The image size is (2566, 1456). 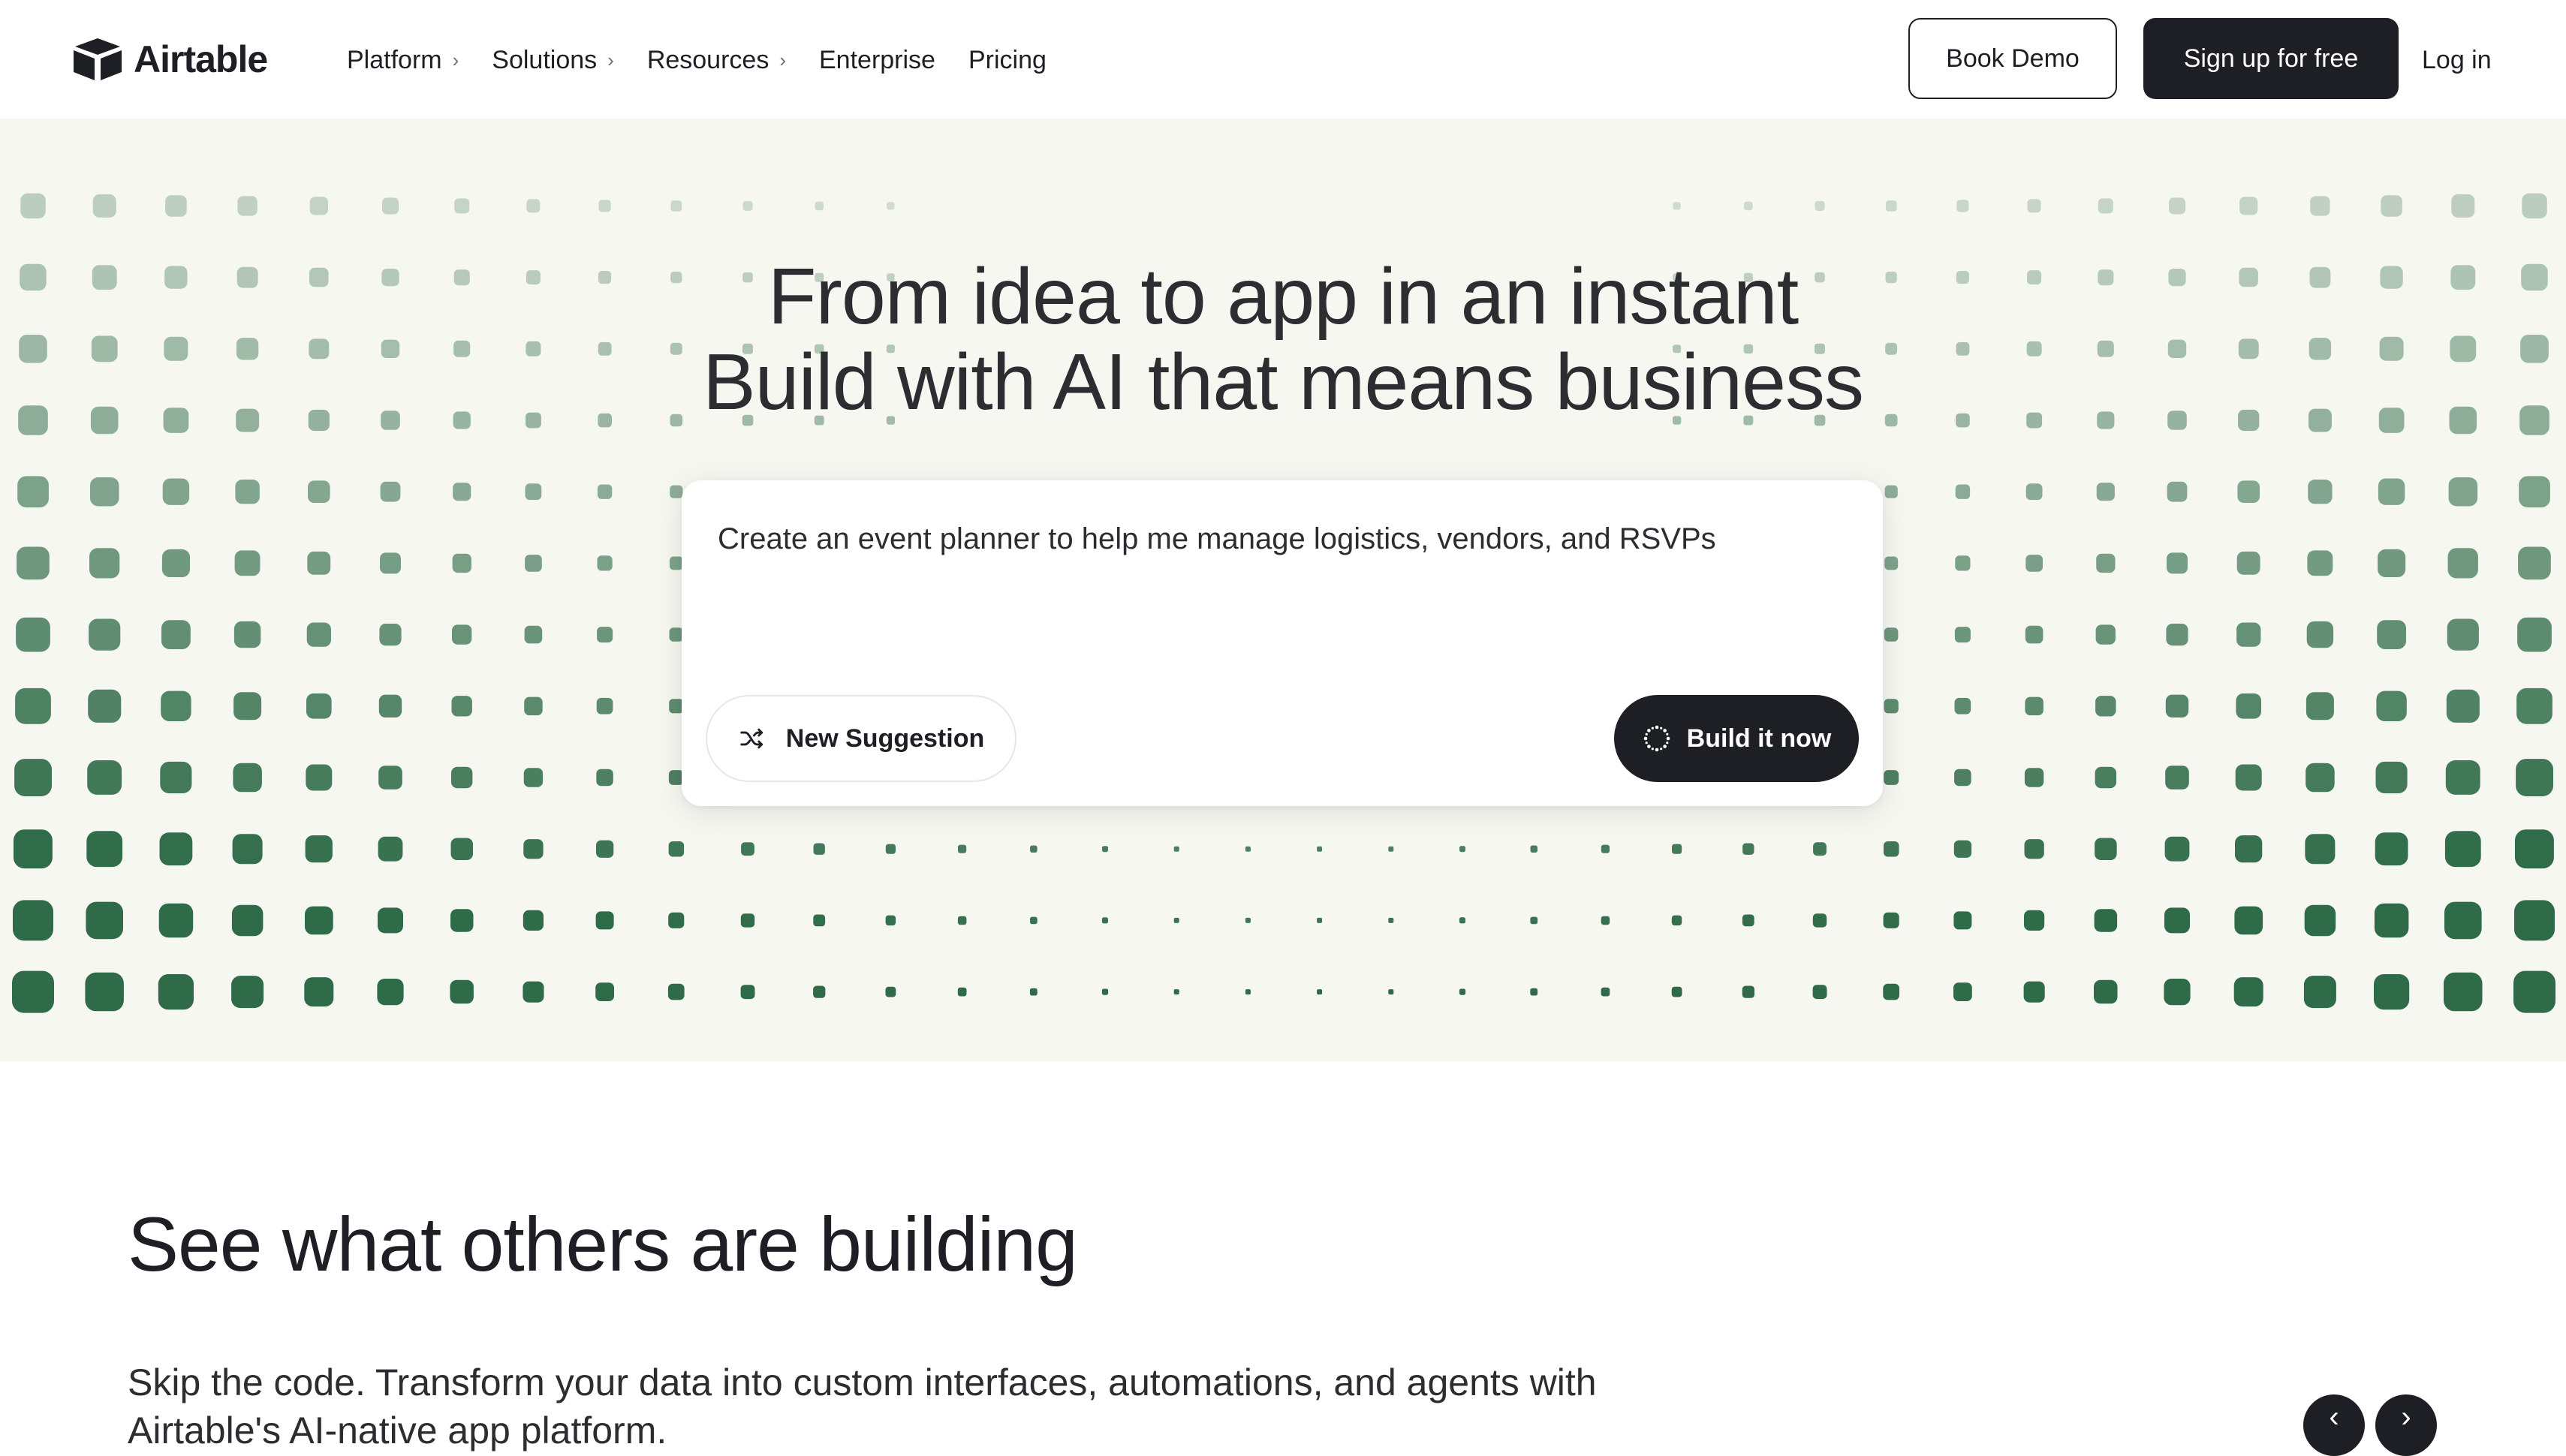 What do you see at coordinates (751, 738) in the screenshot?
I see `shuffle-icon` at bounding box center [751, 738].